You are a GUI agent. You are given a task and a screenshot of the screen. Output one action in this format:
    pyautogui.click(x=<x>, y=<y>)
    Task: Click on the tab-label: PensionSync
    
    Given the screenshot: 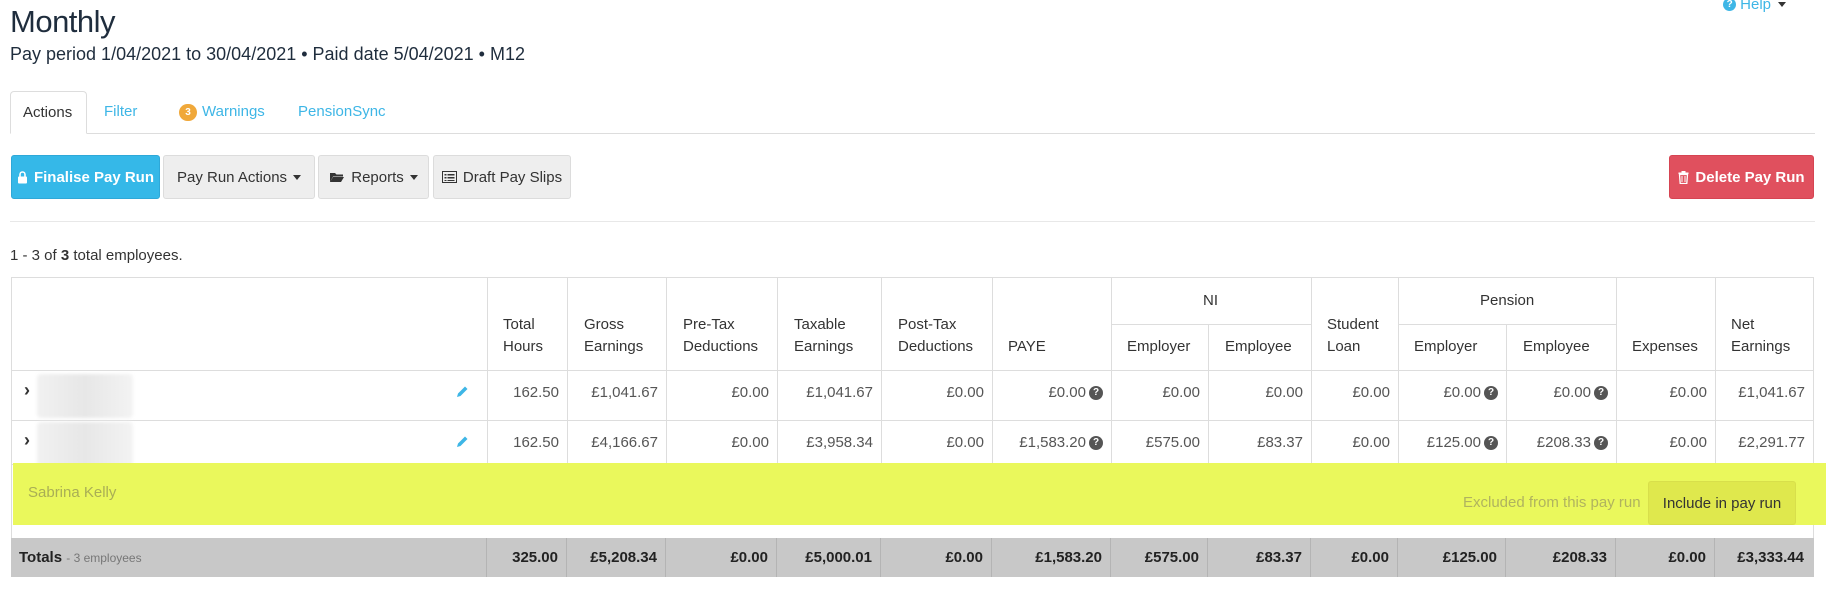 What is the action you would take?
    pyautogui.click(x=342, y=111)
    